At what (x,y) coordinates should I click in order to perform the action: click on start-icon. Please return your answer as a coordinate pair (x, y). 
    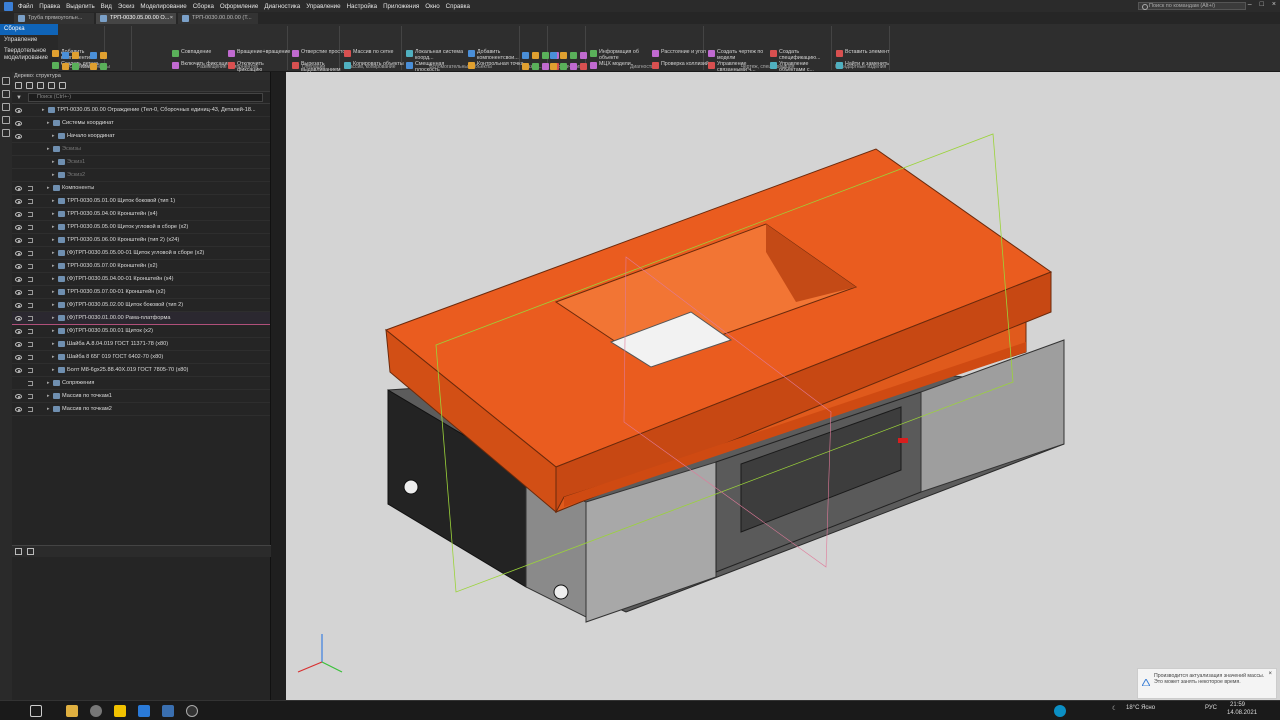
    Looking at the image, I should click on (36, 711).